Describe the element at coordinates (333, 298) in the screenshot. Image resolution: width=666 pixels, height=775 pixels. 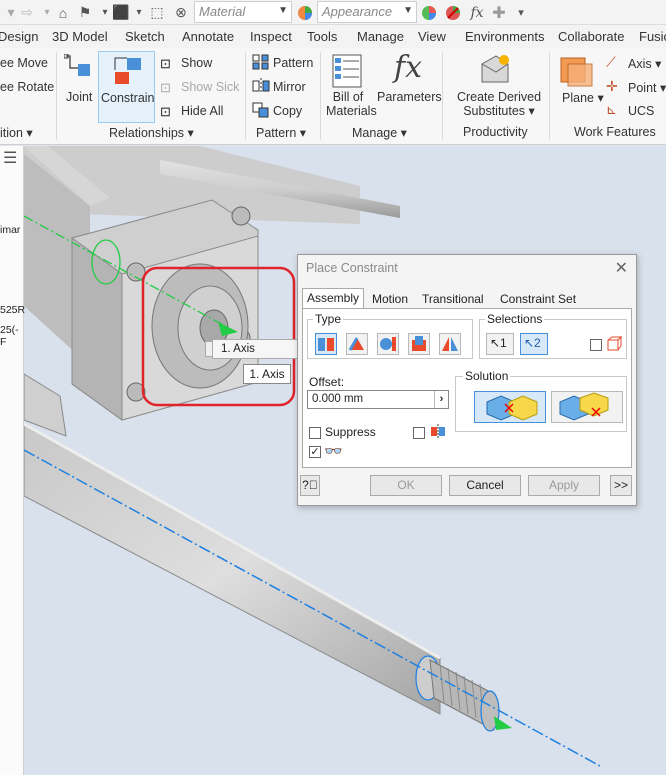
I see `tab-assembly: Assembly` at that location.